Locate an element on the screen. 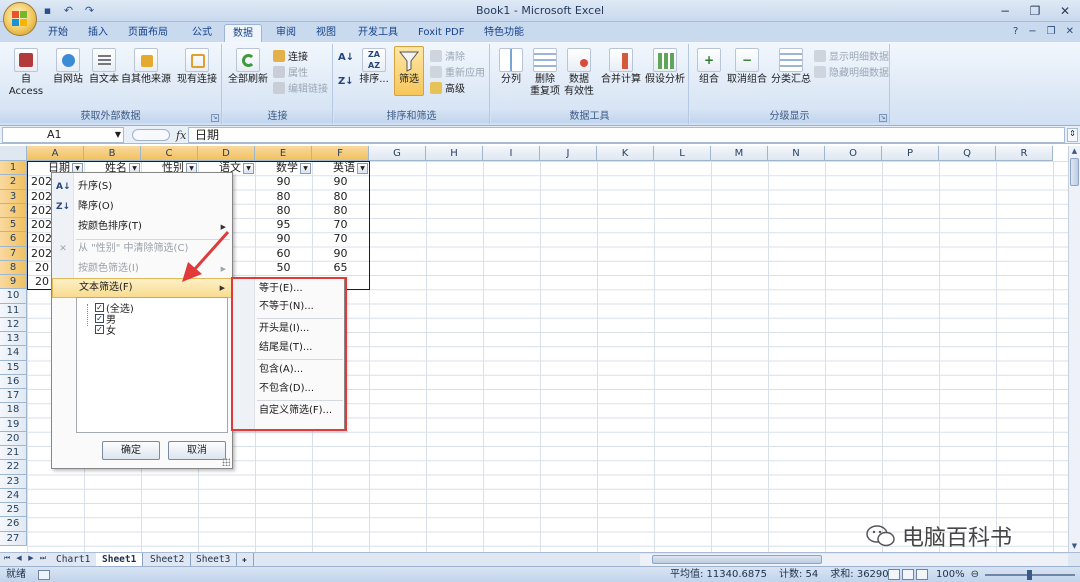 This screenshot has height=582, width=1080. sheet-tab-sheet1: Sheet1 is located at coordinates (120, 559).